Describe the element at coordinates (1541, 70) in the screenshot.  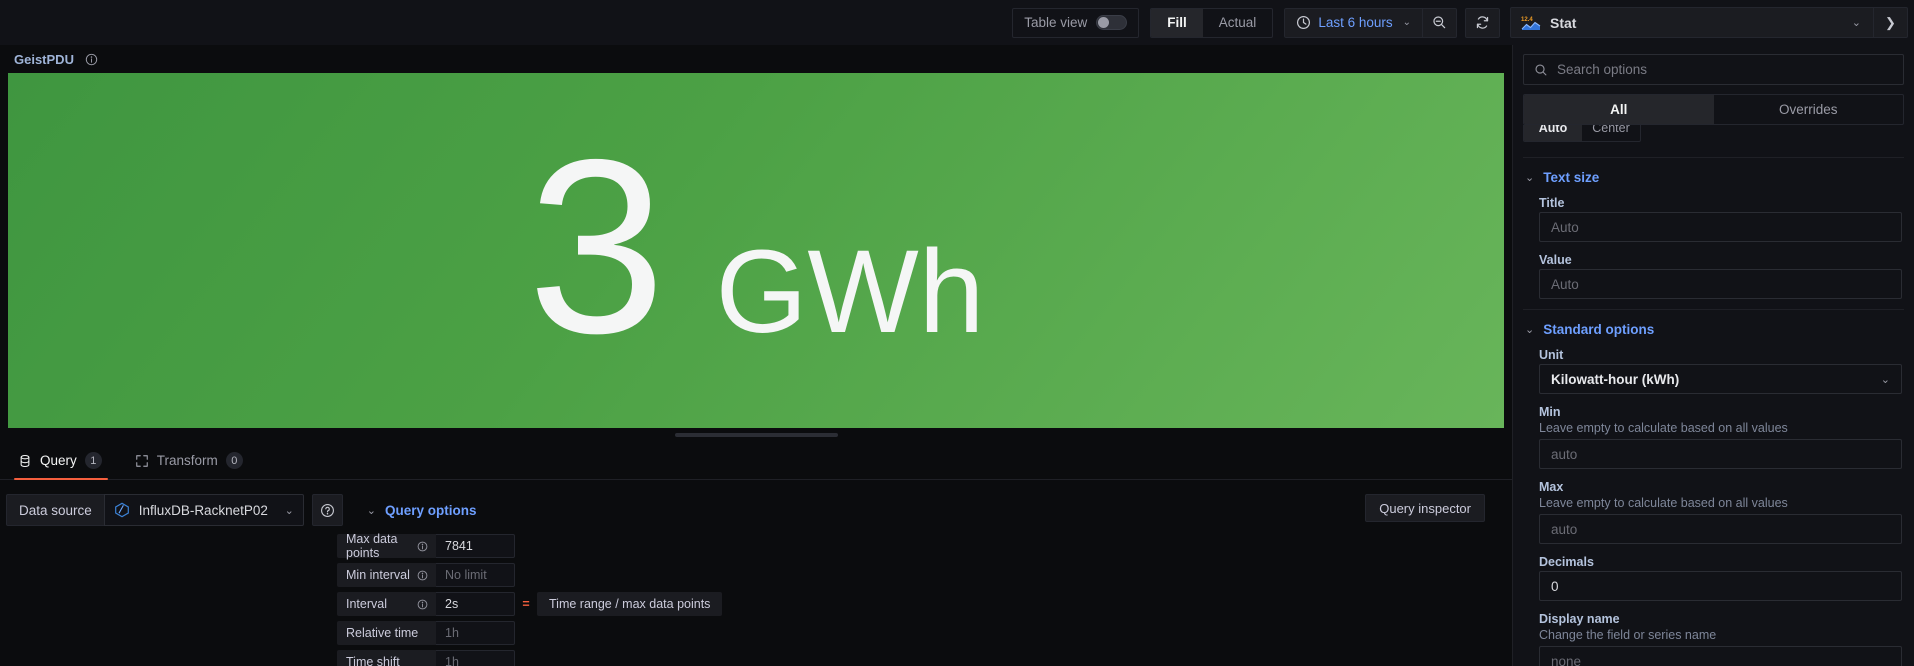
I see `search-icon` at that location.